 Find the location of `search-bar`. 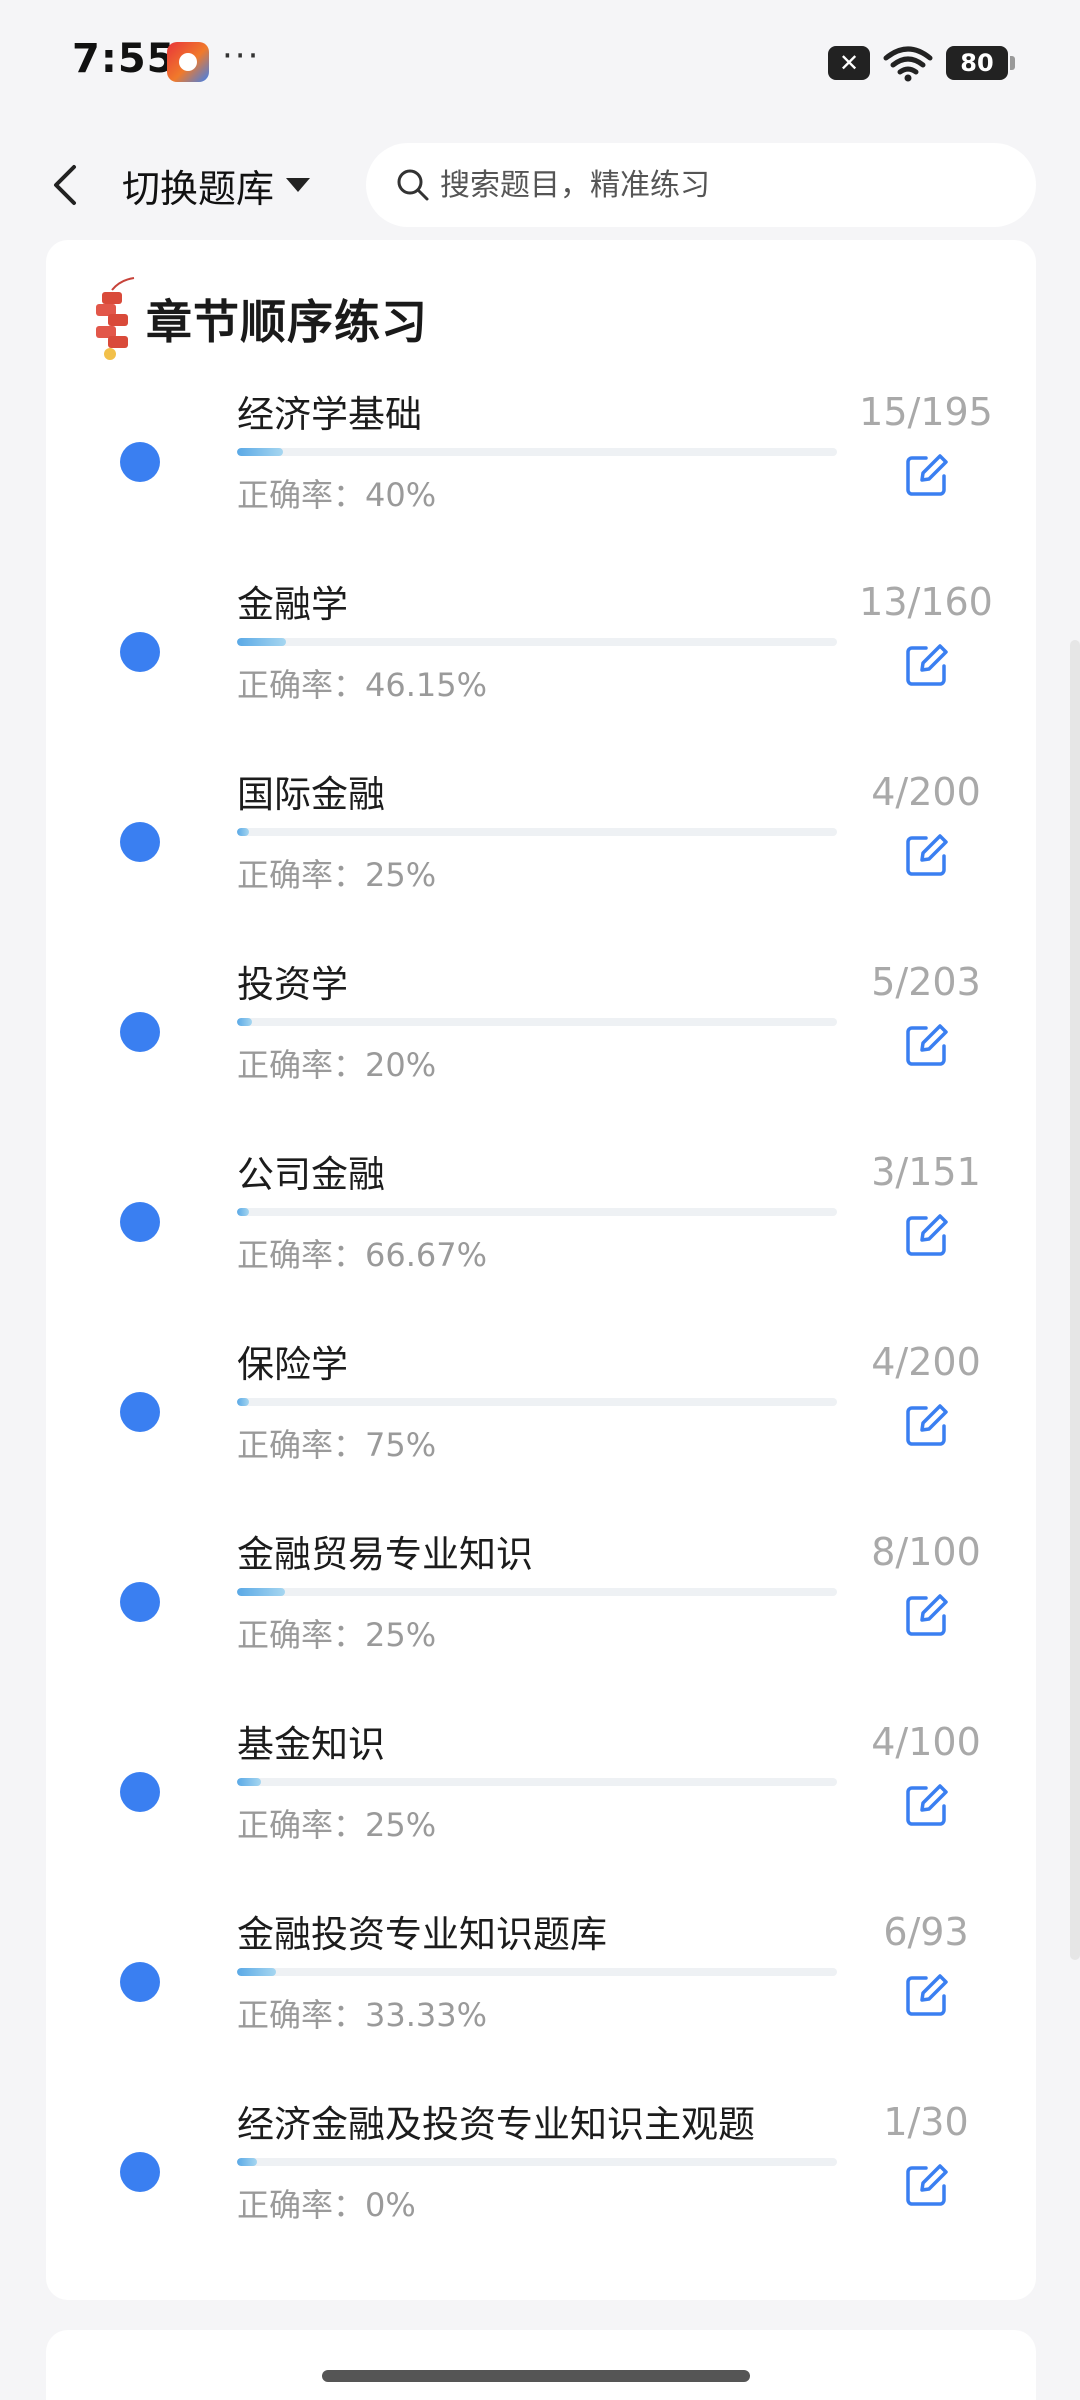

search-bar is located at coordinates (701, 185).